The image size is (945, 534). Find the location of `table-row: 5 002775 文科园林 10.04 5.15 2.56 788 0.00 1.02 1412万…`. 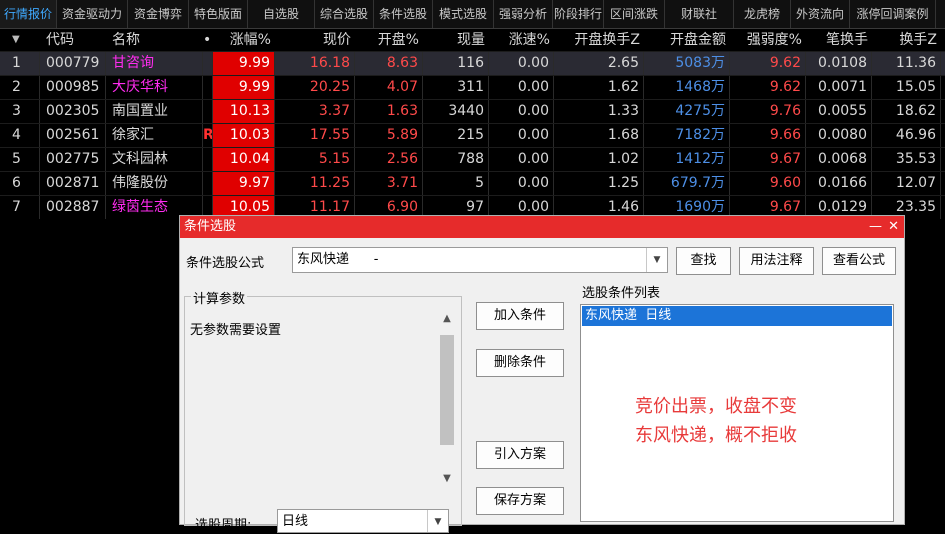

table-row: 5 002775 文科园林 10.04 5.15 2.56 788 0.00 1.02 1412万… is located at coordinates (472, 159).